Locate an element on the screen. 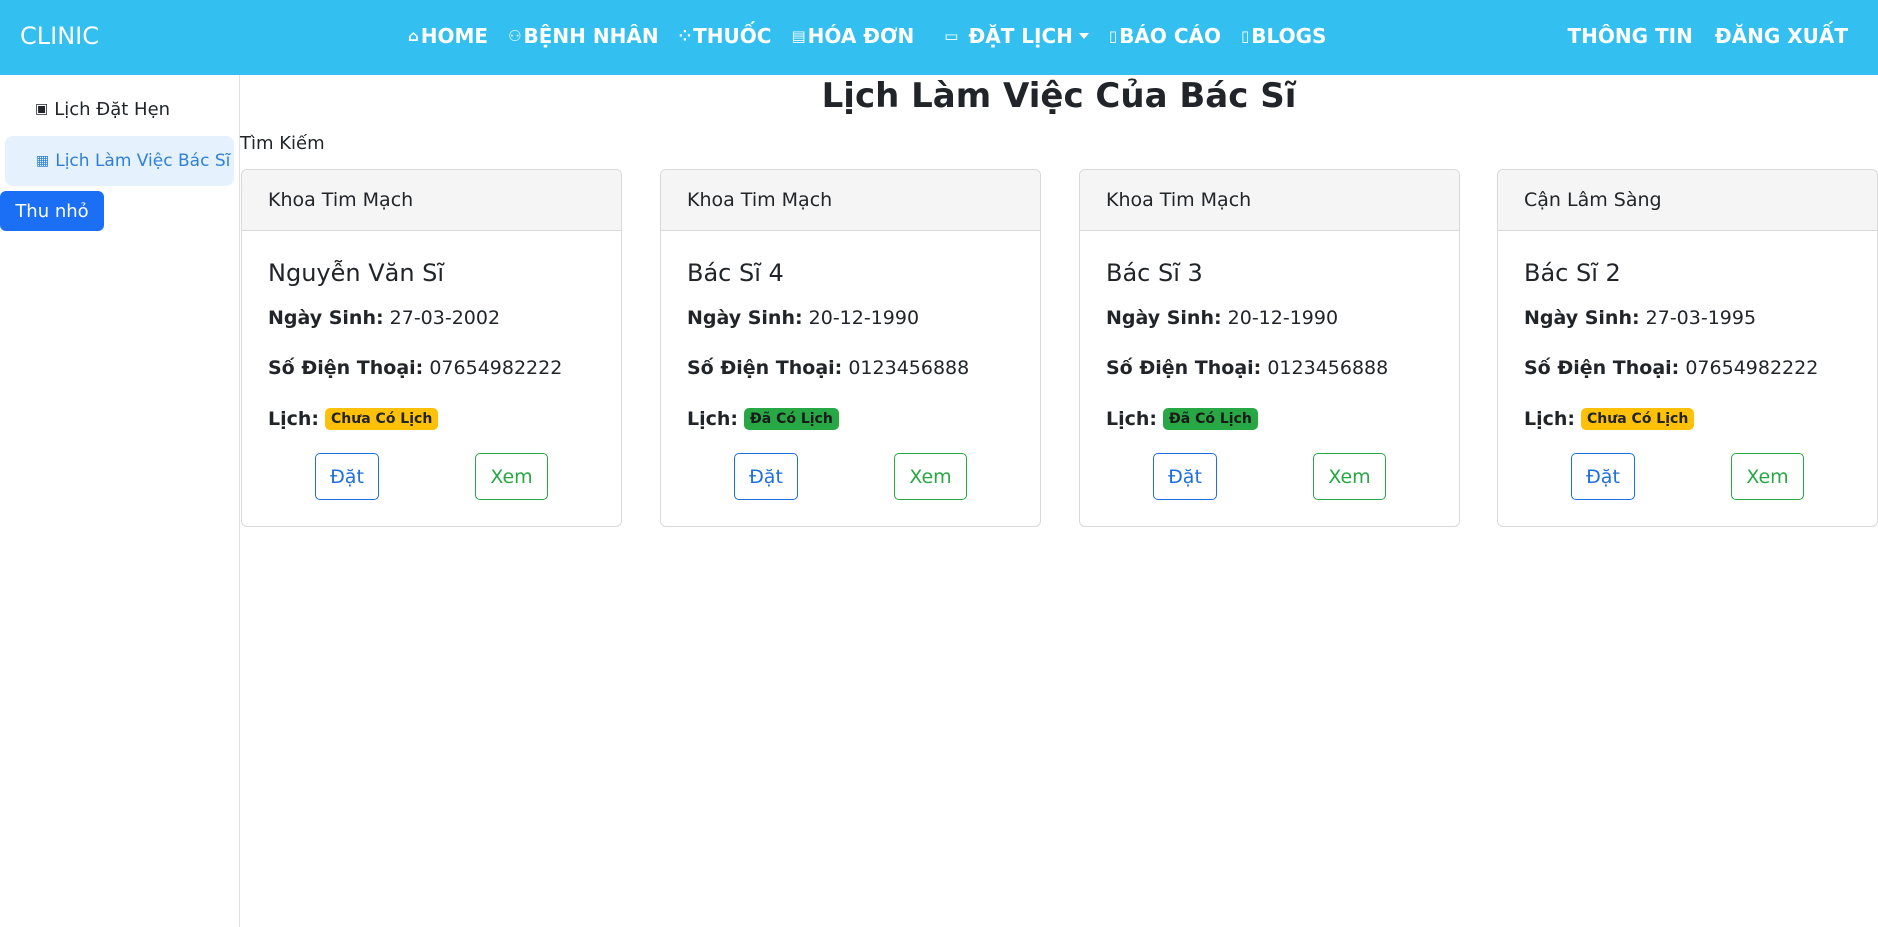  doctor-name: Nguyễn Văn Sĩ is located at coordinates (356, 273).